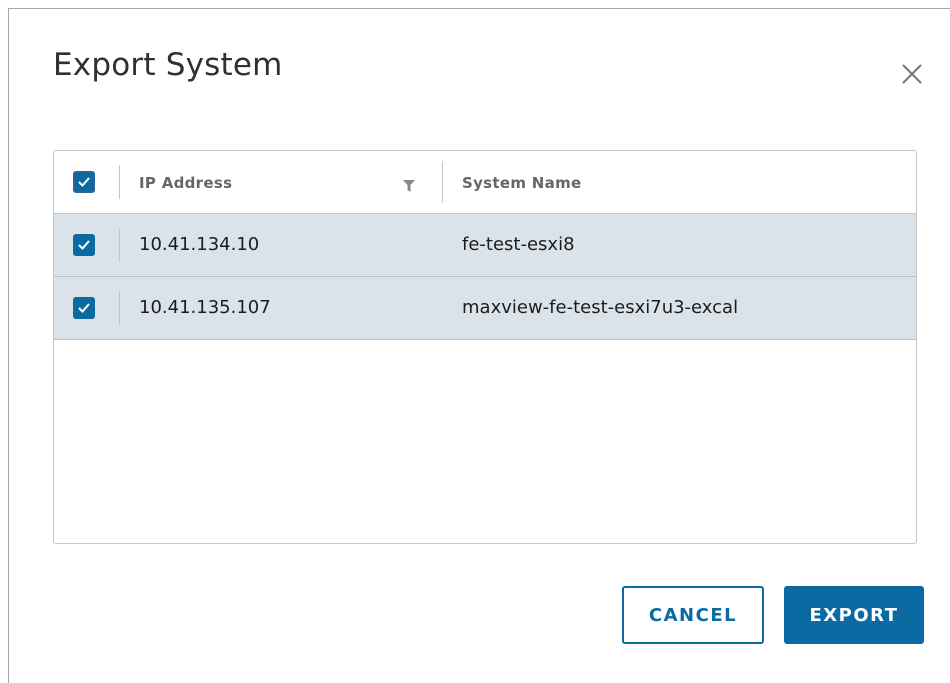  I want to click on dialog-title: Export System, so click(168, 65).